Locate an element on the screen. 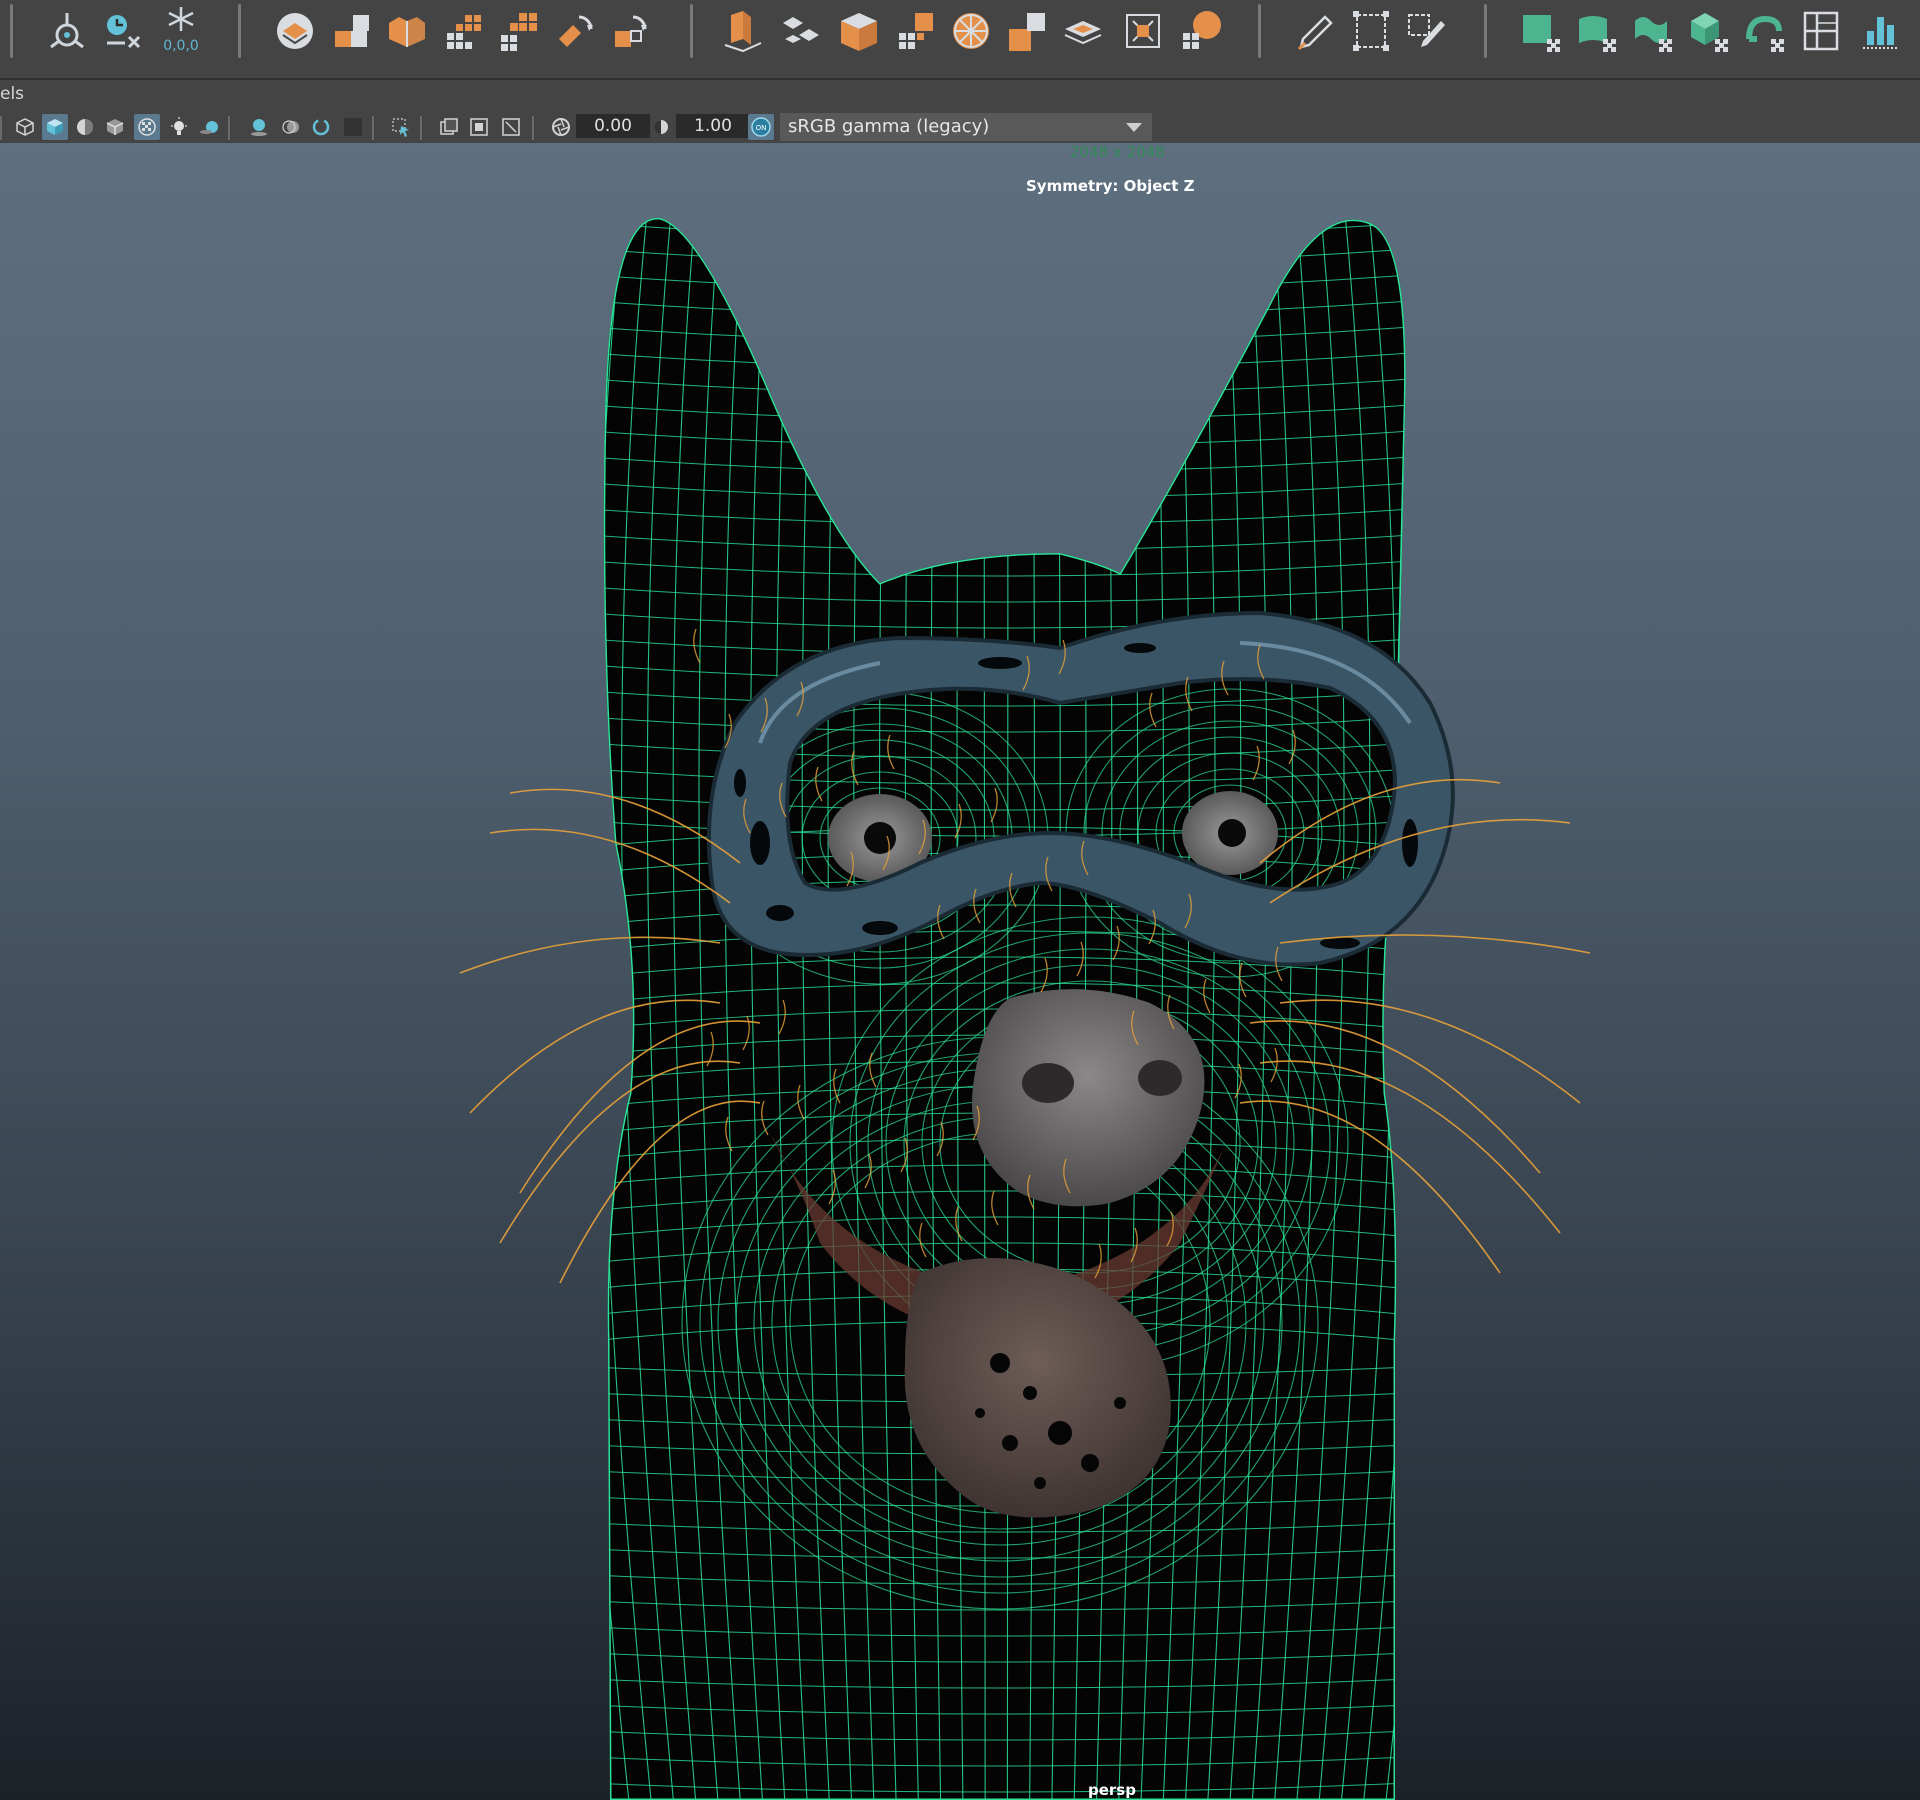 The height and width of the screenshot is (1800, 1920). mesh-wave-icon is located at coordinates (1653, 31).